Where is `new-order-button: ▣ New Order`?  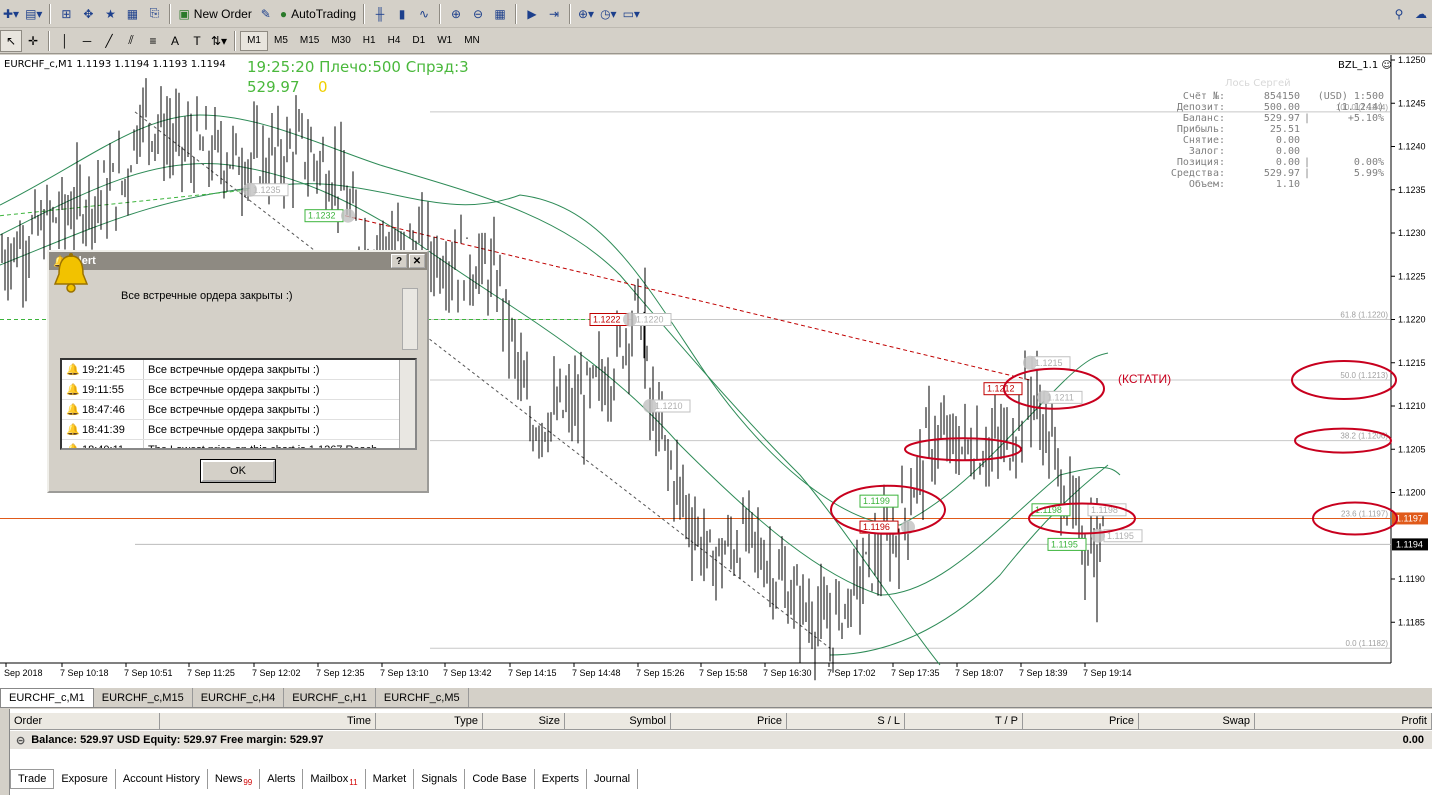
new-order-button: ▣ New Order is located at coordinates (214, 14).